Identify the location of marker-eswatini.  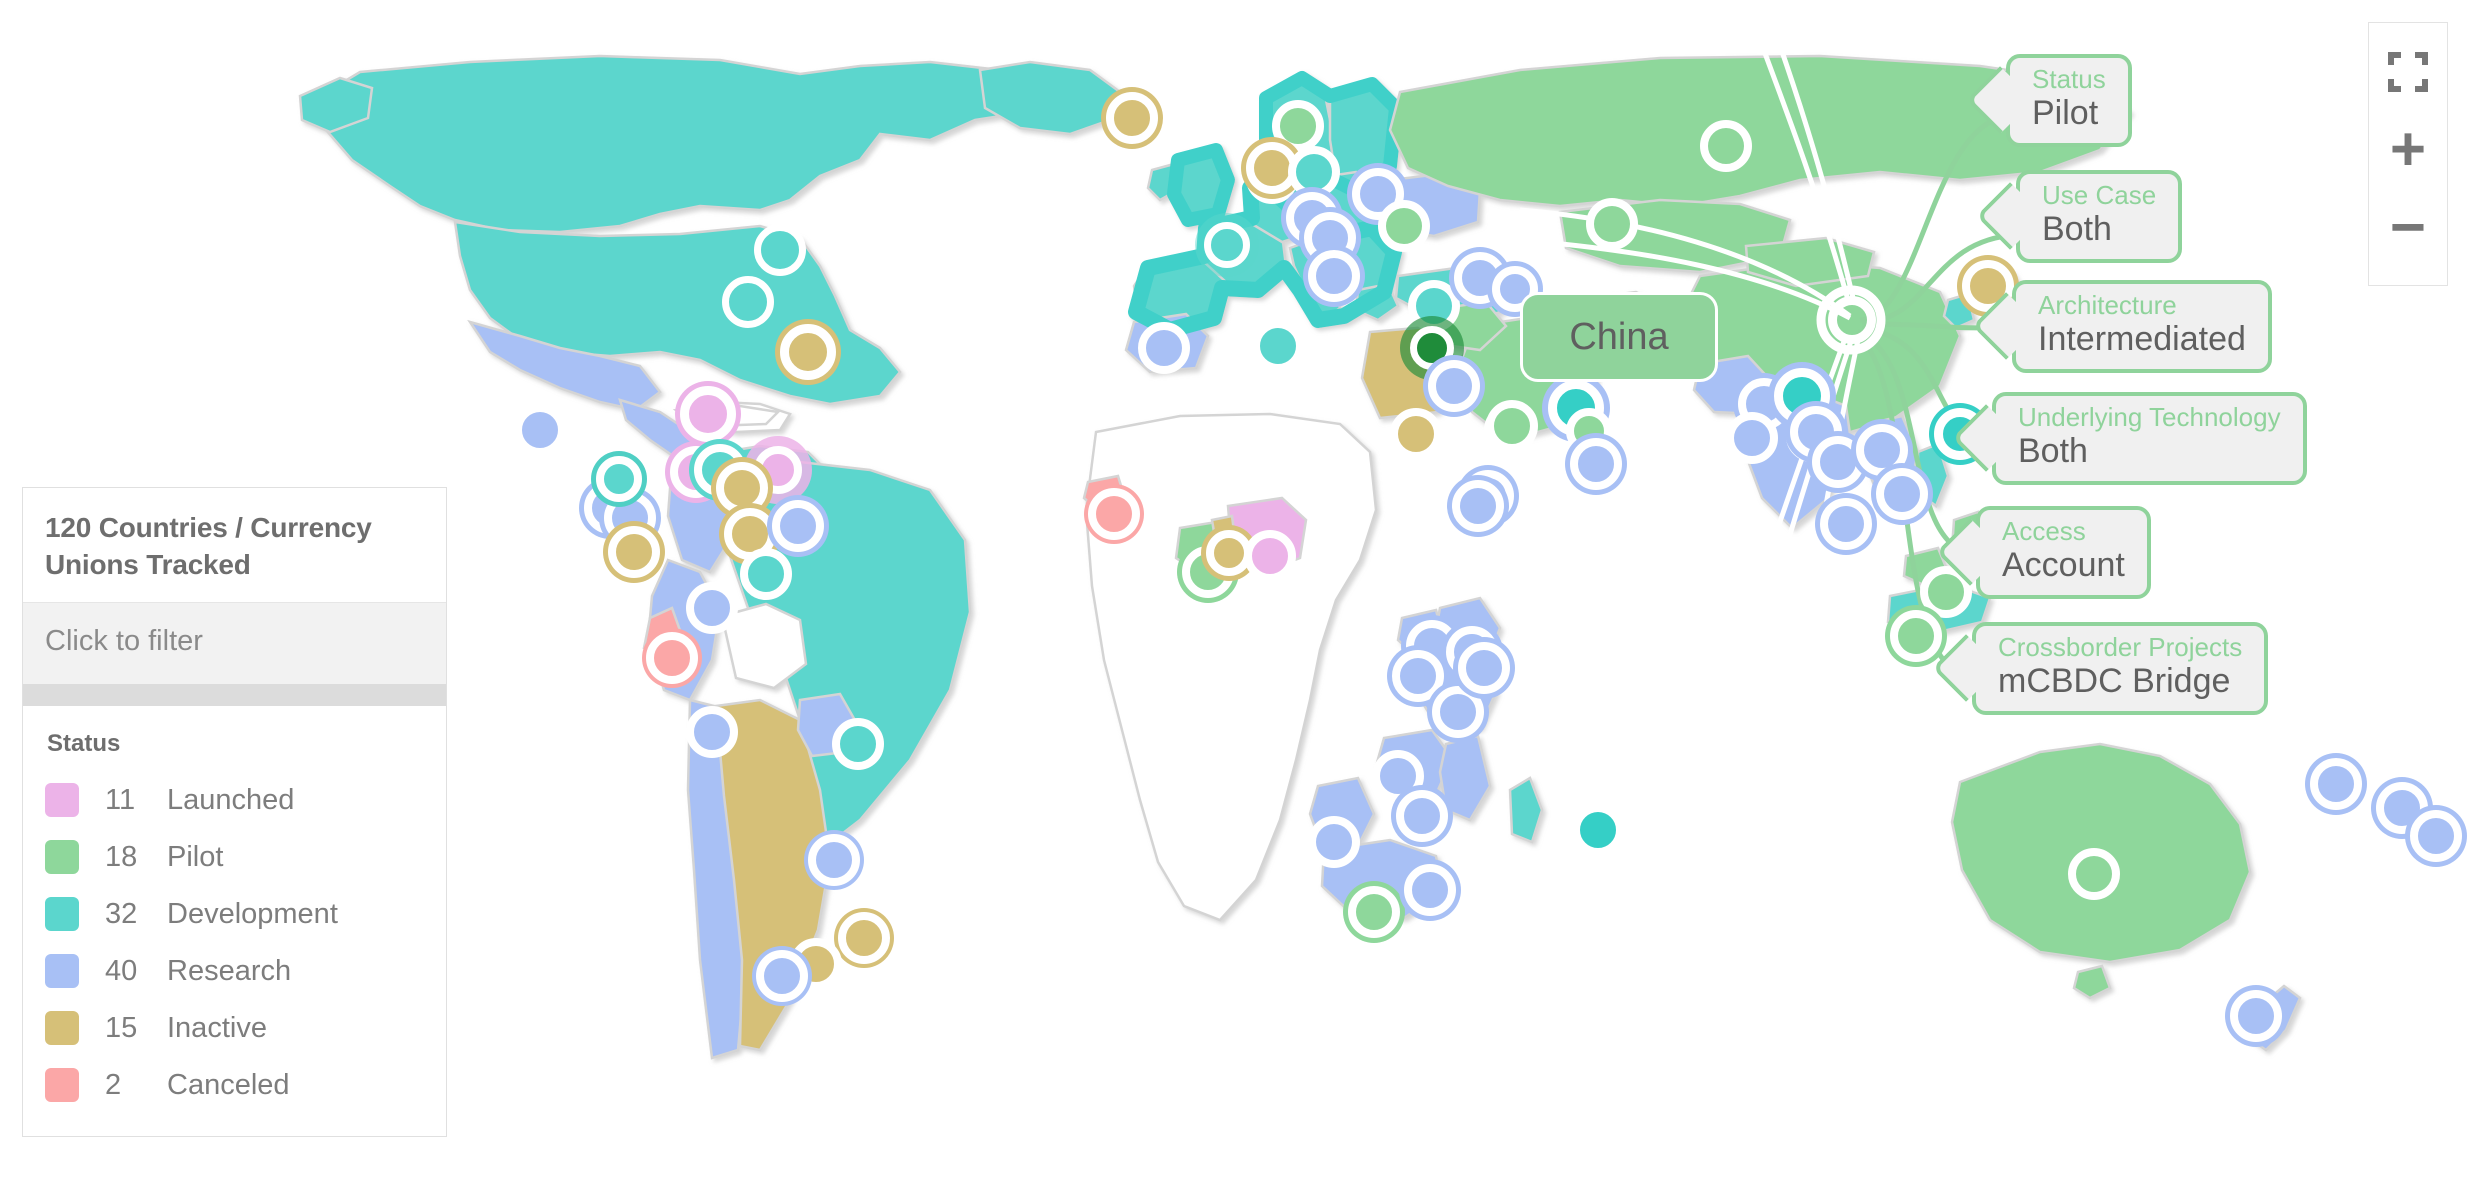
(1430, 890).